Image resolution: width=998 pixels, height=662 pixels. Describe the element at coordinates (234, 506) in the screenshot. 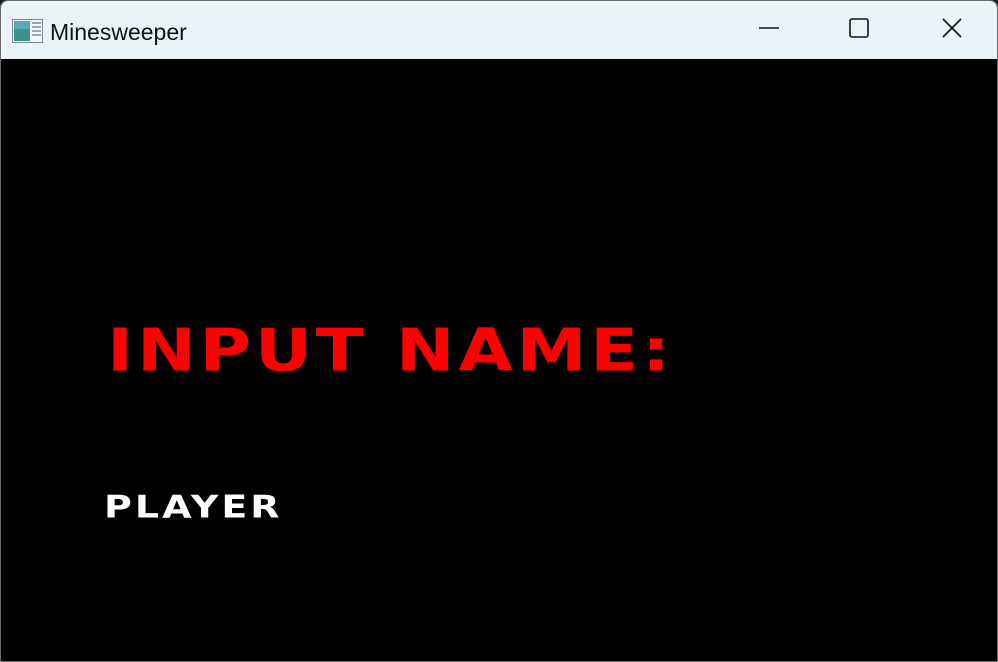

I see `player-name-input: PLAYER` at that location.